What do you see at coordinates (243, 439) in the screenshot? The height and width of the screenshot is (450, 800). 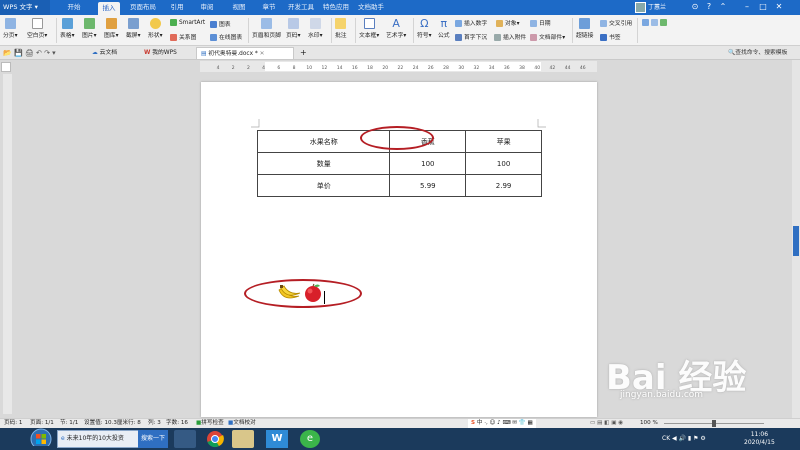 I see `taskbar-app-folder` at bounding box center [243, 439].